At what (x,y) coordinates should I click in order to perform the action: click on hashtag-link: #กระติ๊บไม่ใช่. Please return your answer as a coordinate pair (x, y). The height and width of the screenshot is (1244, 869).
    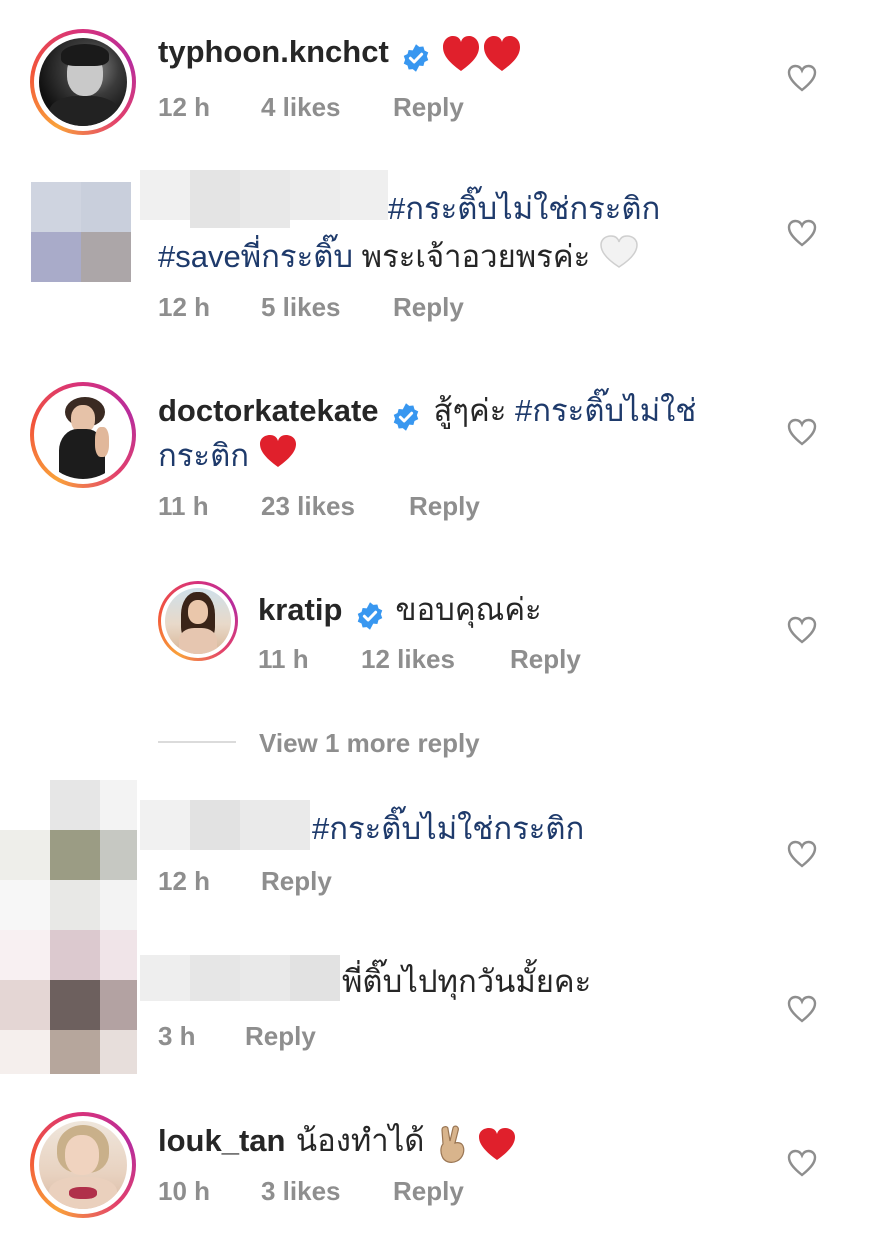
    Looking at the image, I should click on (605, 410).